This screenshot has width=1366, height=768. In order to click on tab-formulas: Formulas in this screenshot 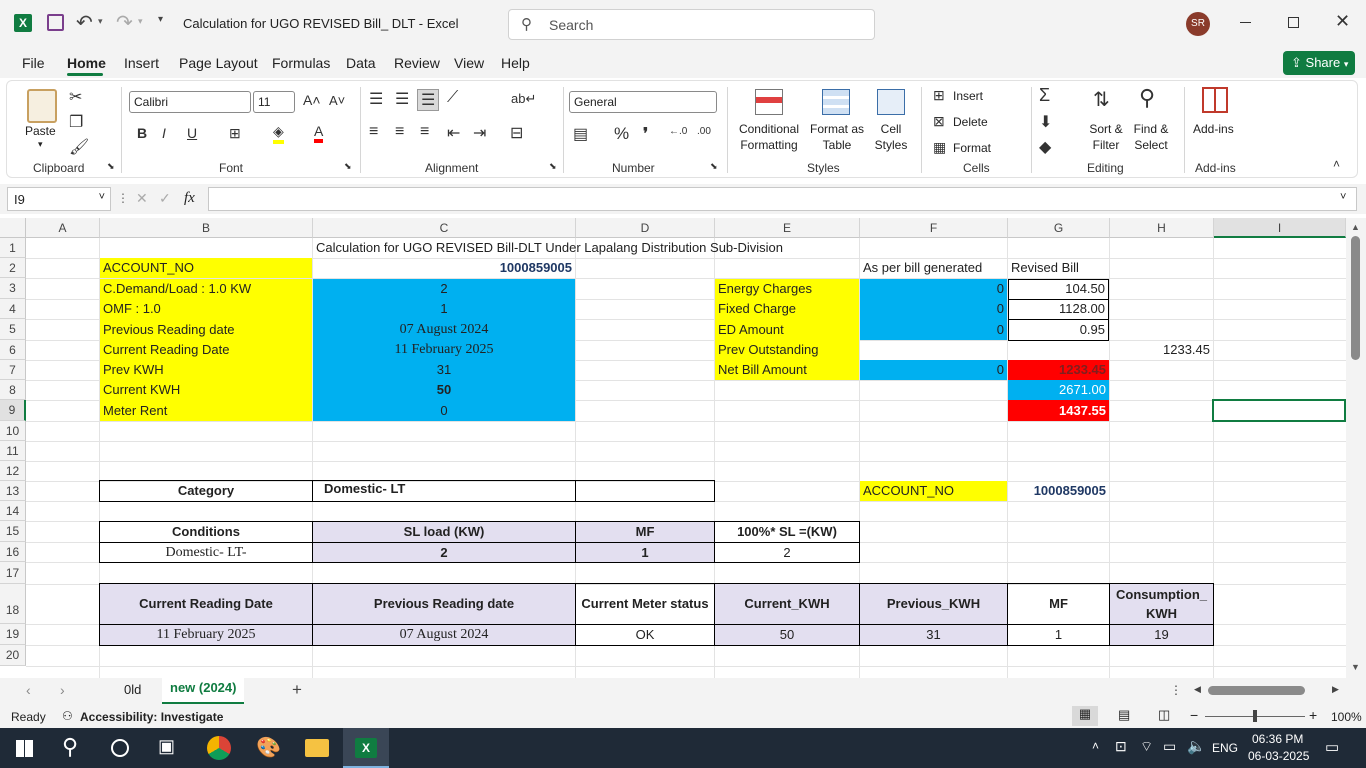, I will do `click(301, 63)`.